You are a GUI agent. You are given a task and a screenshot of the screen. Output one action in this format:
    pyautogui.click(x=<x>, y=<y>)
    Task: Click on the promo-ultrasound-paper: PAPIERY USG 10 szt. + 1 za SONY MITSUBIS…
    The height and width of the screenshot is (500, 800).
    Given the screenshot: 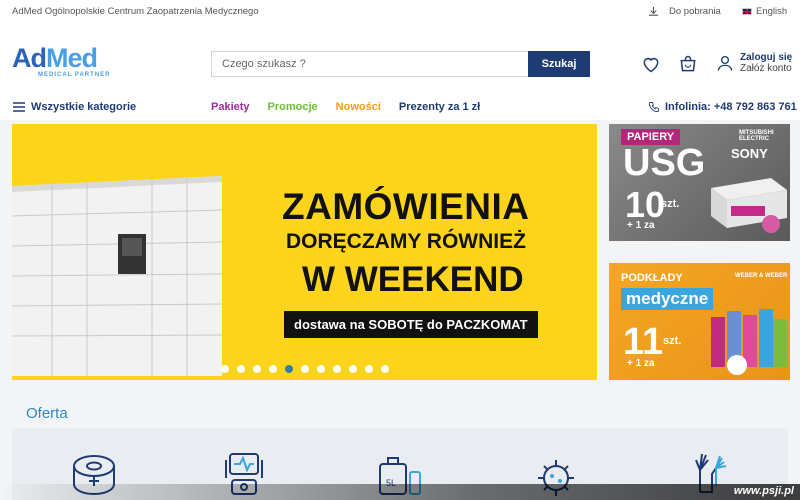 What is the action you would take?
    pyautogui.click(x=699, y=182)
    